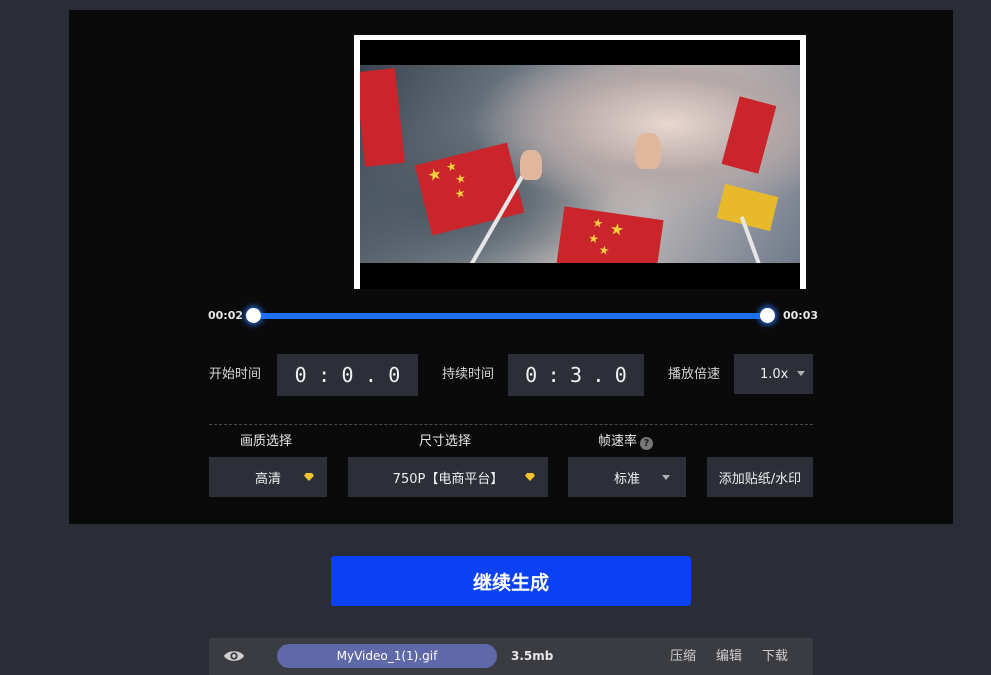 The image size is (991, 675). Describe the element at coordinates (226, 315) in the screenshot. I see `slider-start-time: 00:02` at that location.